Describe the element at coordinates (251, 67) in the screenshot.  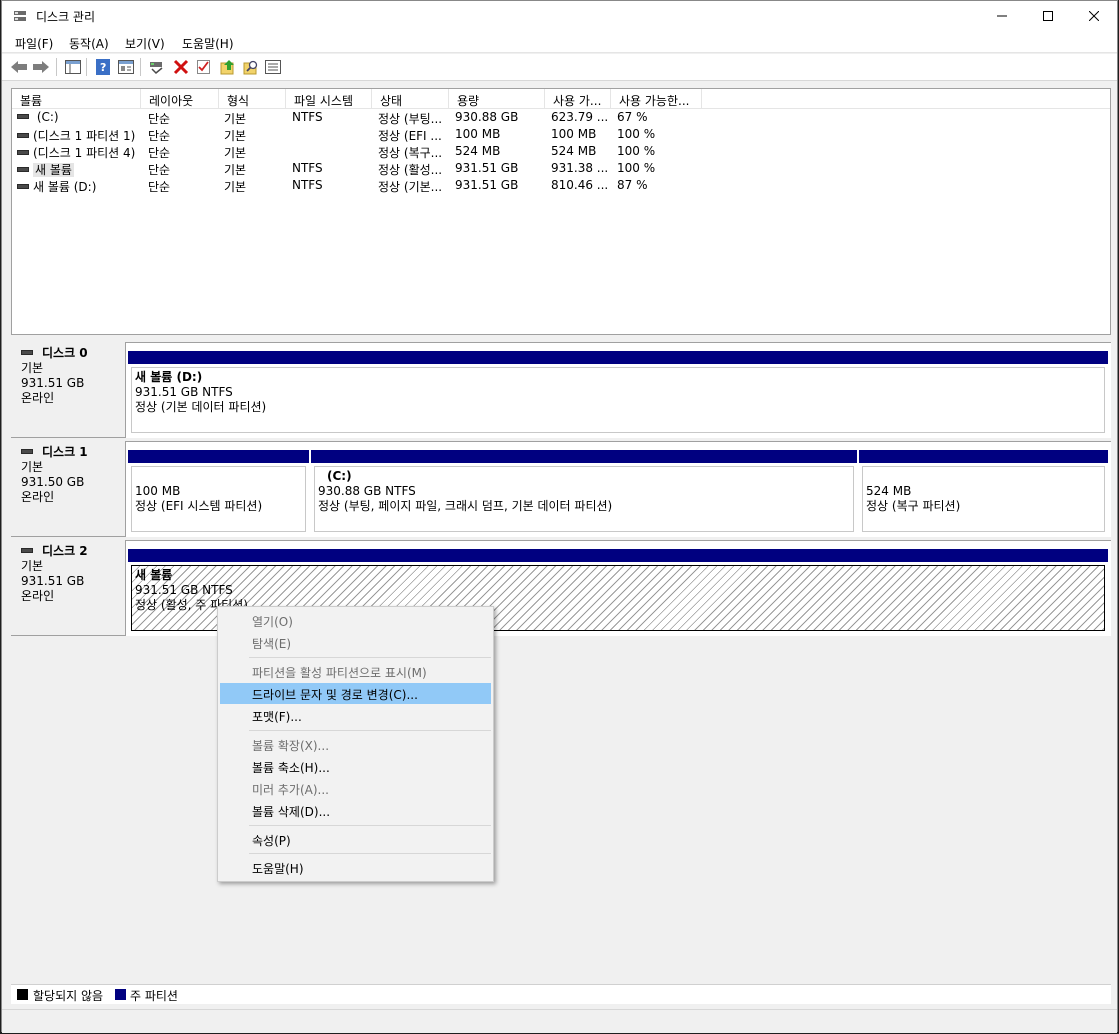
I see `search-button` at that location.